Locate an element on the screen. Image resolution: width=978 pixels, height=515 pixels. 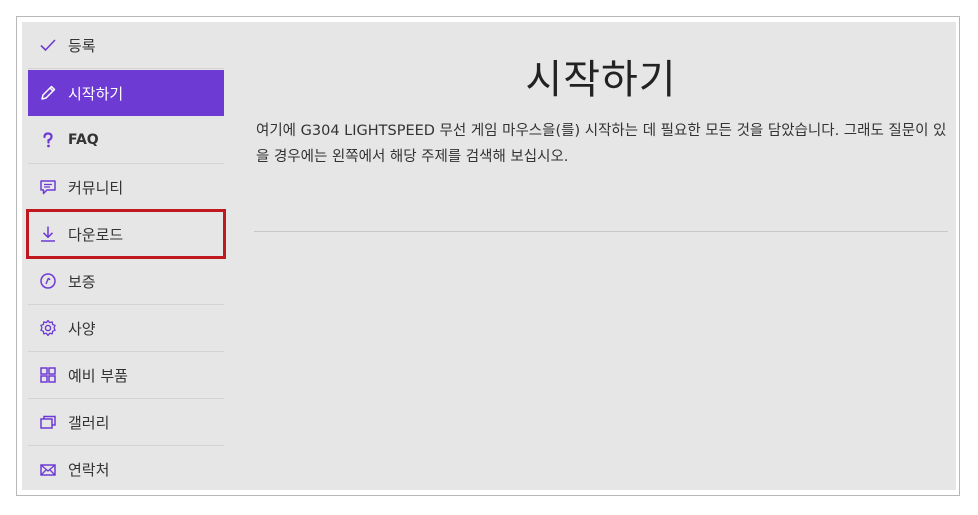
sidebar-item-label: FAQ is located at coordinates (83, 140).